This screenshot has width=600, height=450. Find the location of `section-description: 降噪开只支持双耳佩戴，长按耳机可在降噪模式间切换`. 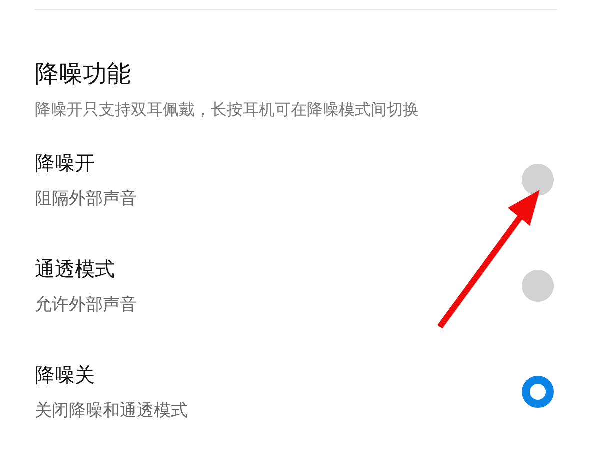

section-description: 降噪开只支持双耳佩戴，长按耳机可在降噪模式间切换 is located at coordinates (227, 110).